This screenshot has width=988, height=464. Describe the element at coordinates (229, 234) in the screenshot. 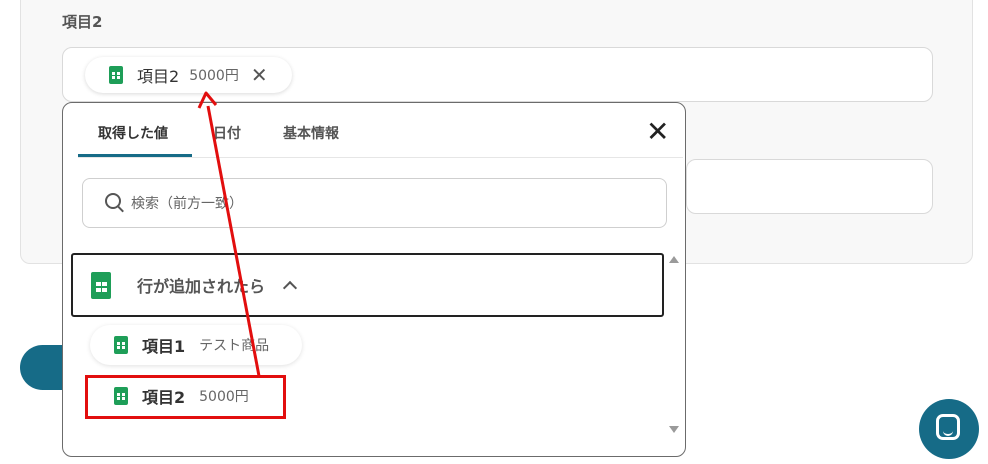

I see `annotation-arrow` at that location.